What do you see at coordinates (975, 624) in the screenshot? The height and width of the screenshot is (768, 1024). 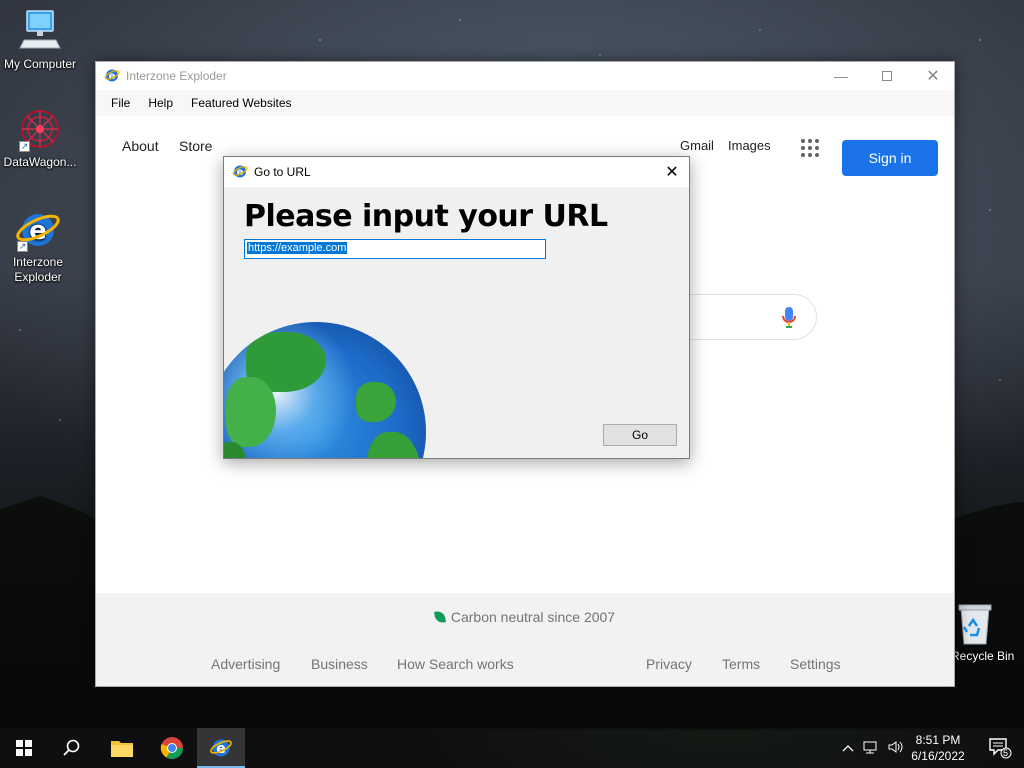 I see `recycle-bin-icon` at bounding box center [975, 624].